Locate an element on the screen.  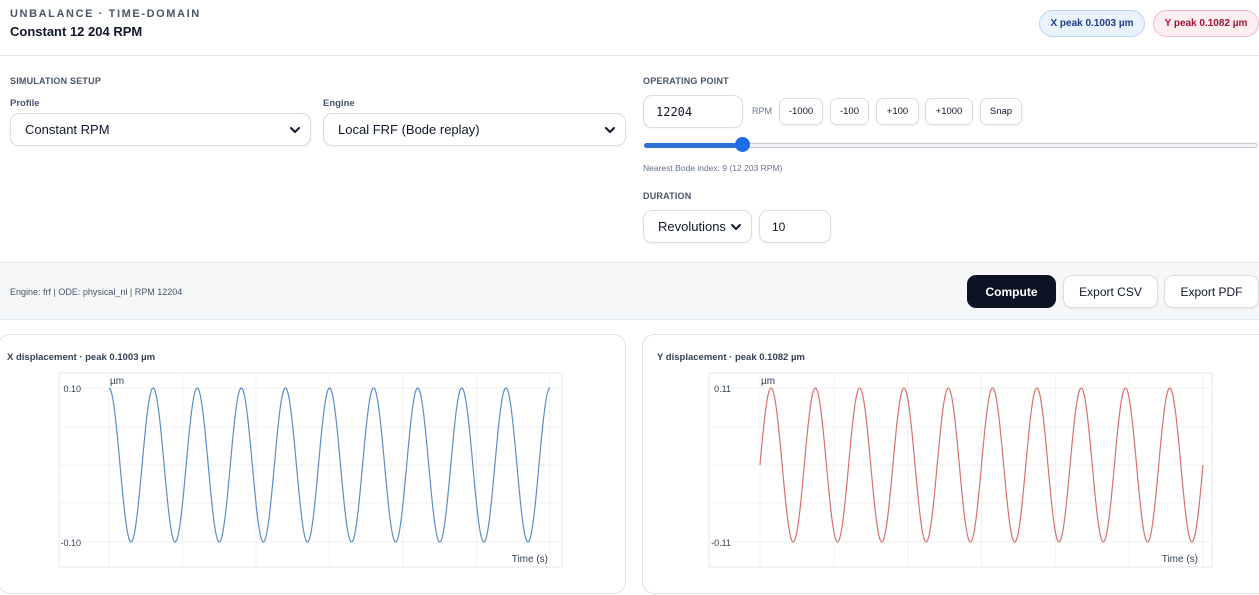
export-csv-button: Export CSV is located at coordinates (1110, 291).